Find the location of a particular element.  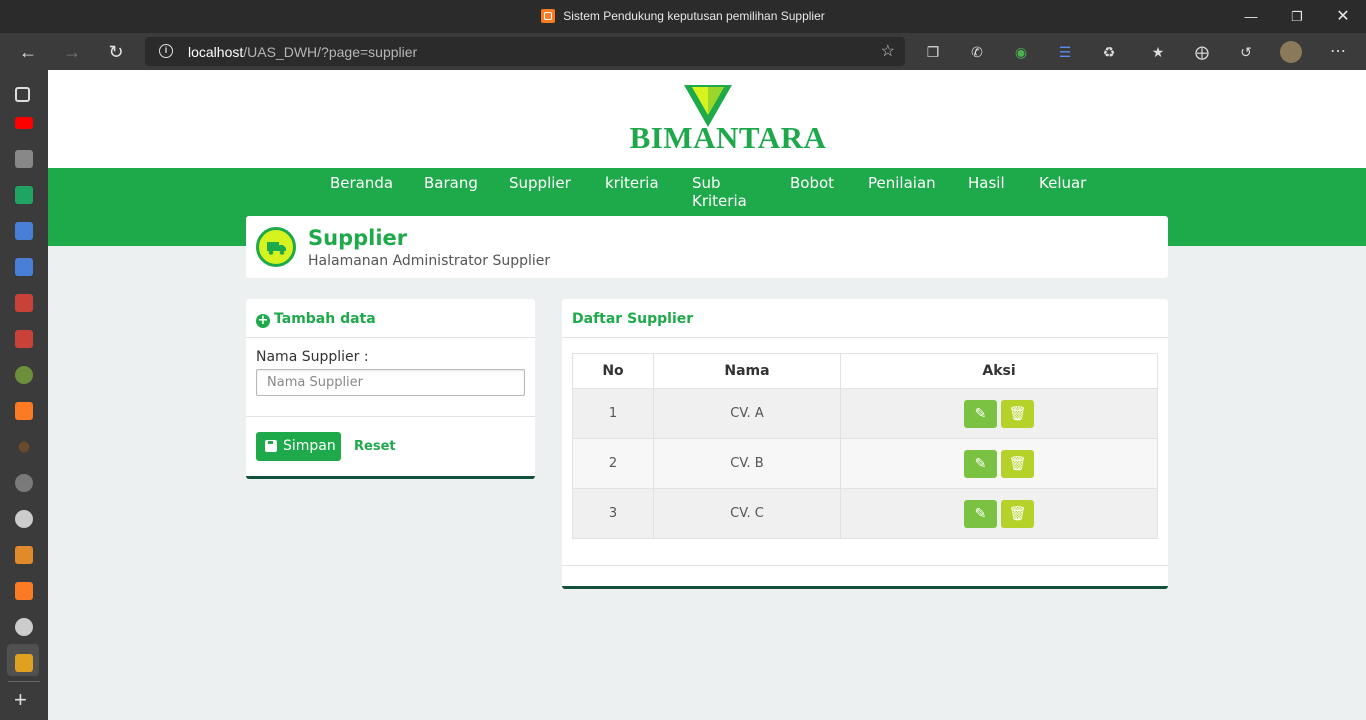

table-header-row: No Nama Aksi is located at coordinates (865, 371).